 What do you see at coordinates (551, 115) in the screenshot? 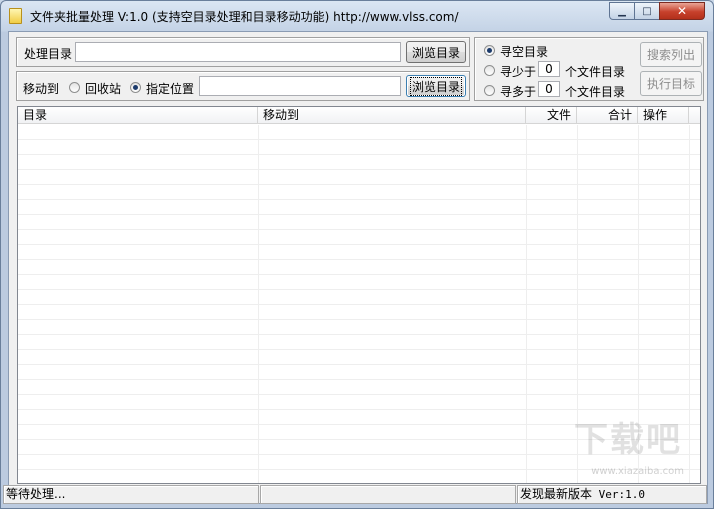
I see `column-header-files: 文件` at bounding box center [551, 115].